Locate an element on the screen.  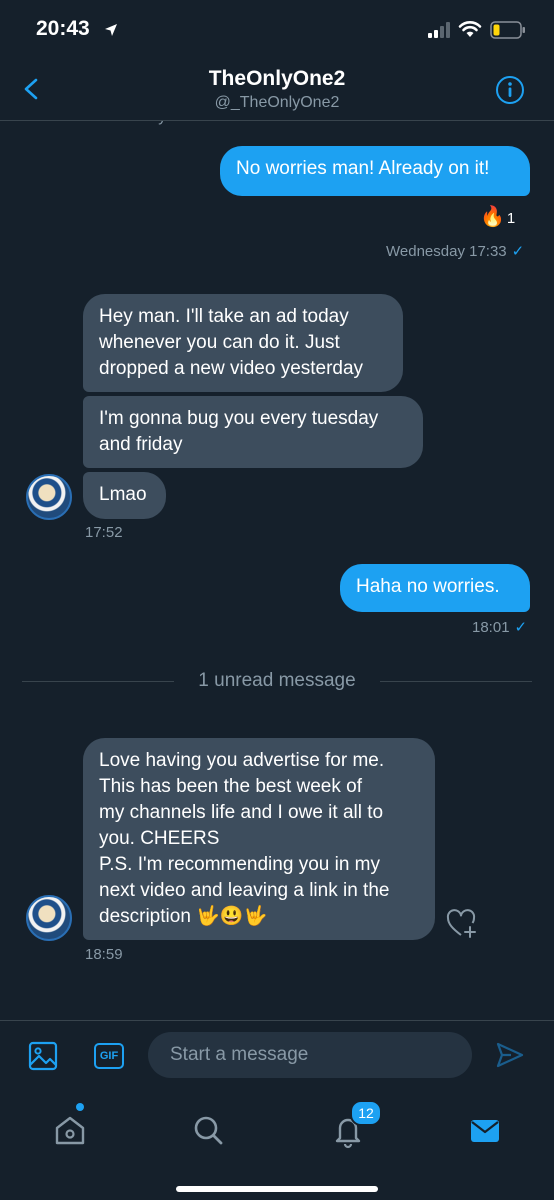
message-reaction: 🔥 1 is located at coordinates (497, 216).